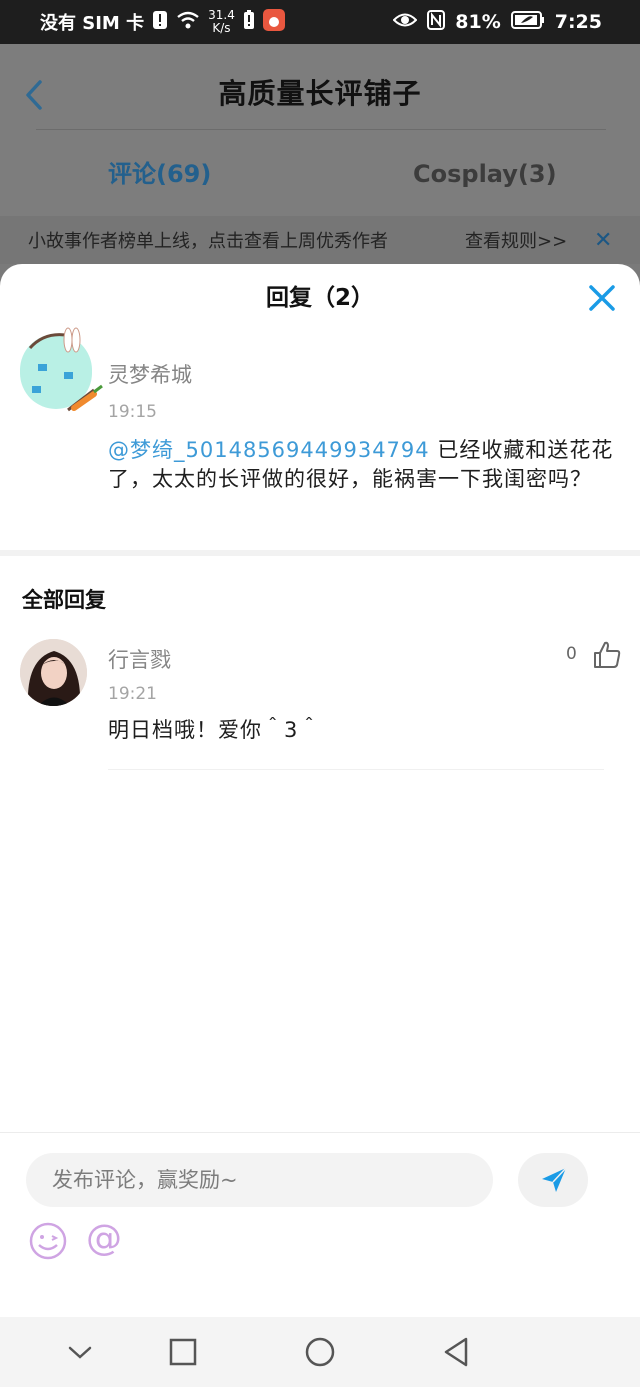 The image size is (640, 1387). What do you see at coordinates (150, 374) in the screenshot?
I see `comment-username: 灵梦希城` at bounding box center [150, 374].